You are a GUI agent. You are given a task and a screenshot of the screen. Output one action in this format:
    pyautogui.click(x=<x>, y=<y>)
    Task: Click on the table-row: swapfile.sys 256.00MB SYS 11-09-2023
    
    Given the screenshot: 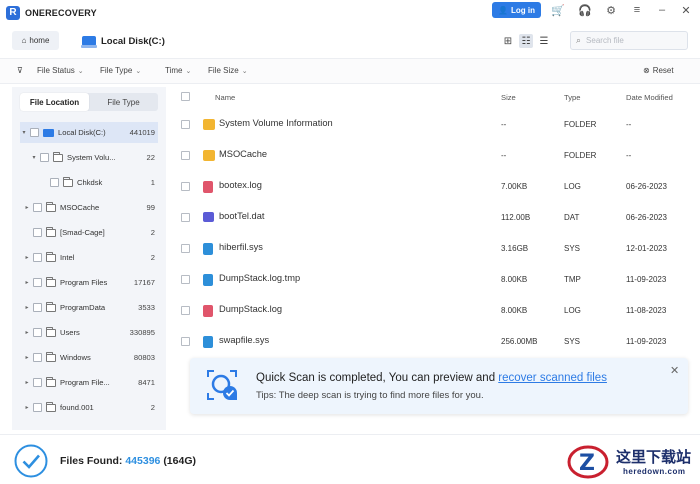 What is the action you would take?
    pyautogui.click(x=431, y=341)
    